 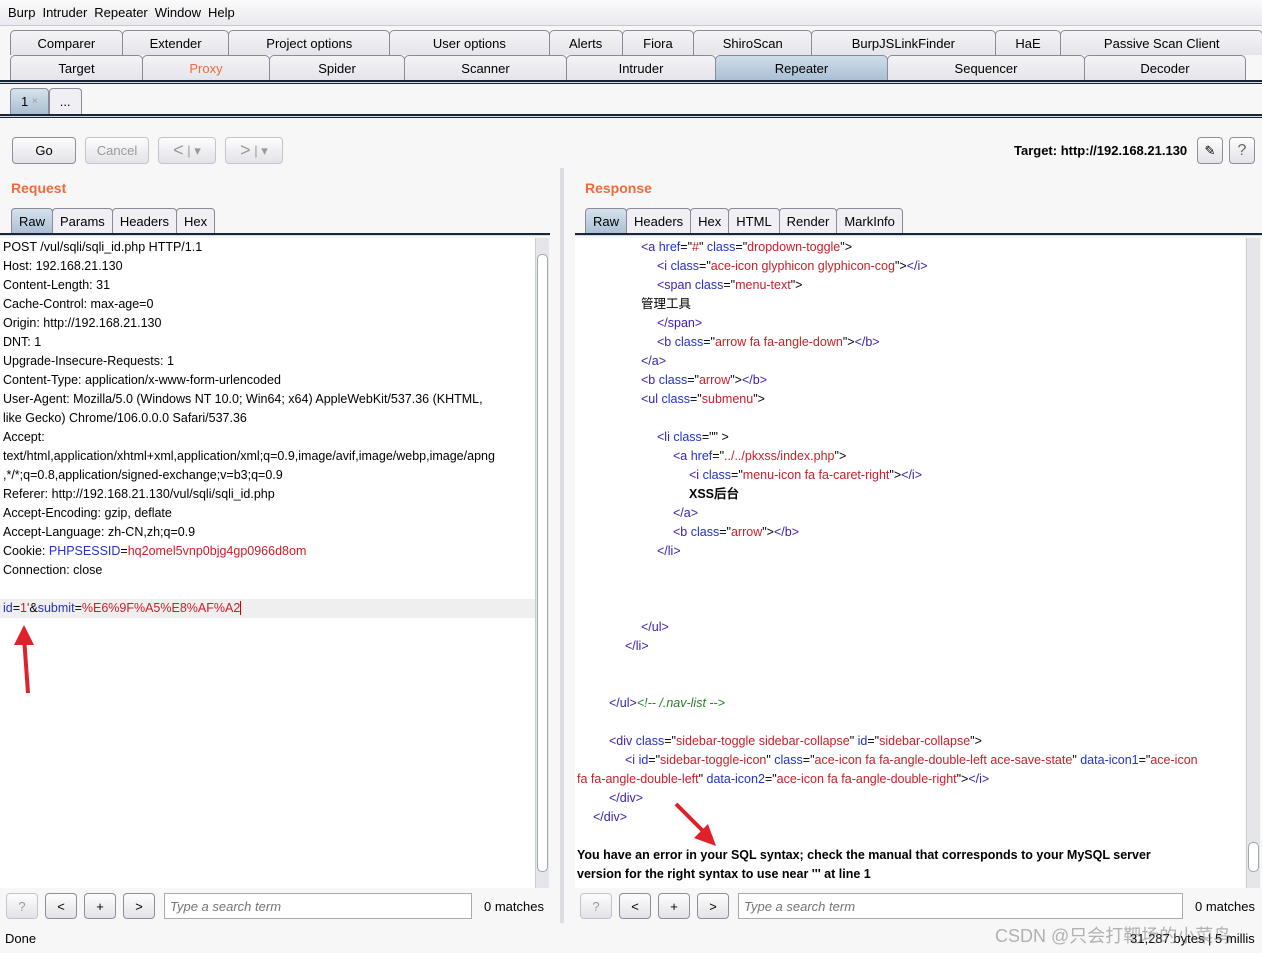 I want to click on tab-alerts: Alerts, so click(x=585, y=42).